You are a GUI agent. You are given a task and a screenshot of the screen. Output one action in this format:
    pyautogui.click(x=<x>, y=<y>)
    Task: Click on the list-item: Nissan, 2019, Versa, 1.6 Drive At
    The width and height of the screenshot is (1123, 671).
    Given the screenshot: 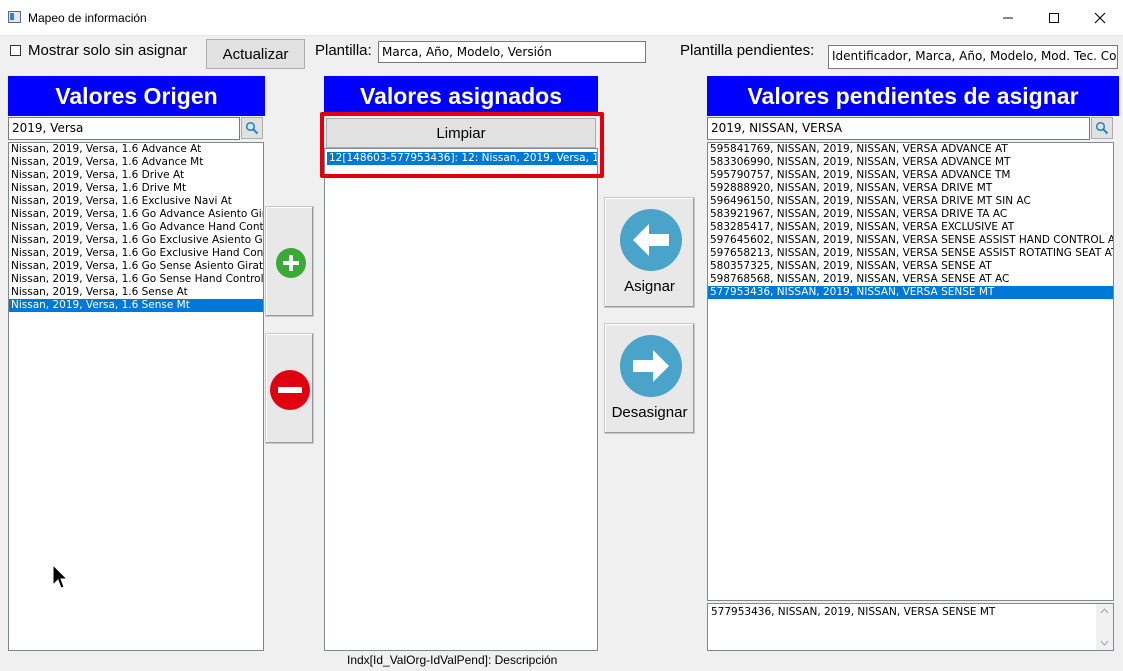 What is the action you would take?
    pyautogui.click(x=136, y=175)
    